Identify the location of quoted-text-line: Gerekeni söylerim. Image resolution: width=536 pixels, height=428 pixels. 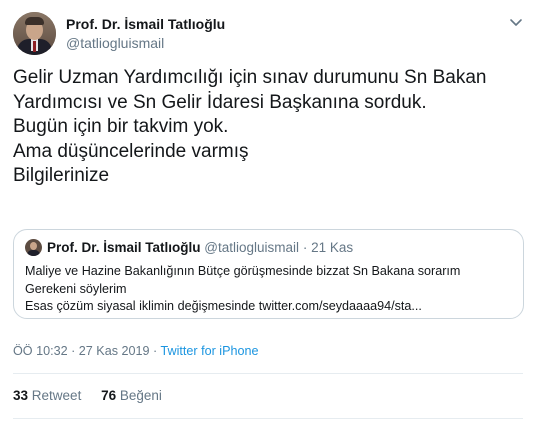
(76, 288).